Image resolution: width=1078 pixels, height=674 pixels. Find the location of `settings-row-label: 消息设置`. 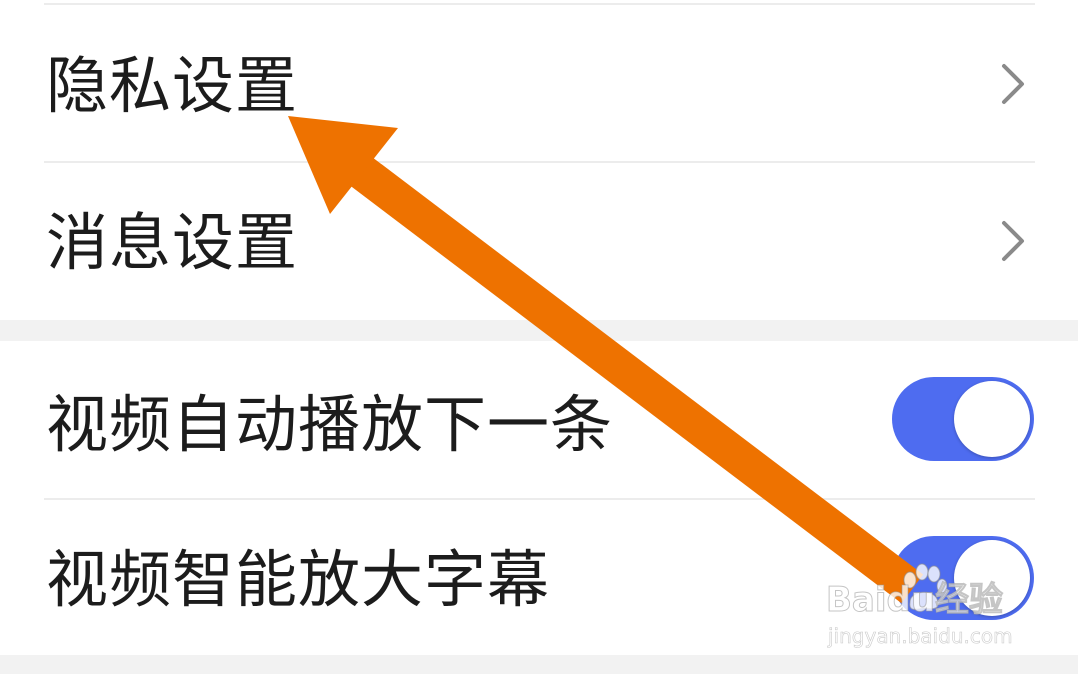

settings-row-label: 消息设置 is located at coordinates (172, 242).